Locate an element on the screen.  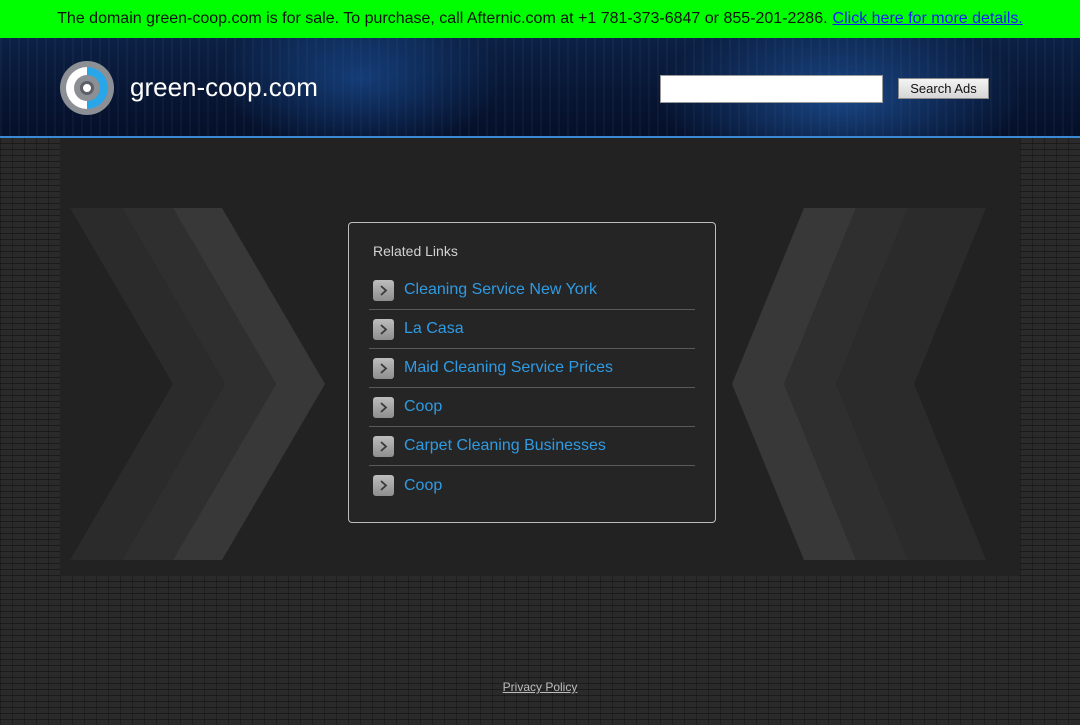
list-item: Maid Cleaning Service Prices is located at coordinates (532, 368).